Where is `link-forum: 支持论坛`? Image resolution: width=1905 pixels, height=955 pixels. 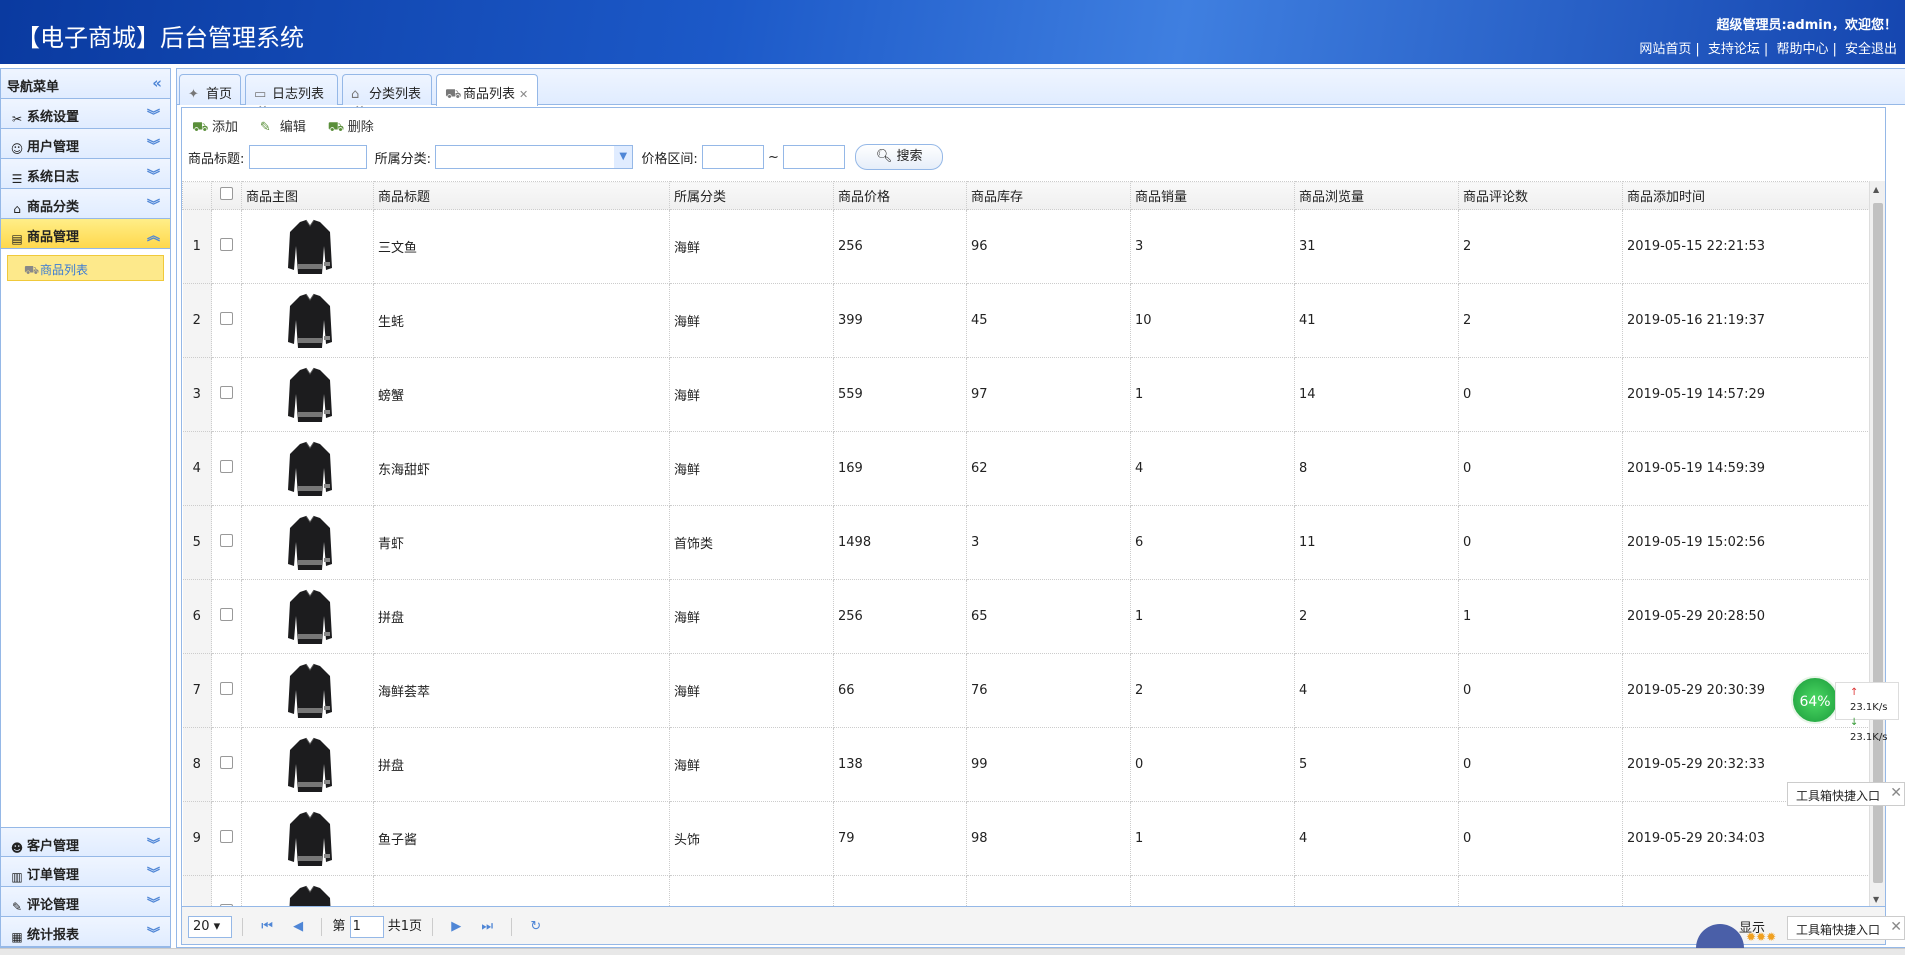
link-forum: 支持论坛 is located at coordinates (1734, 49).